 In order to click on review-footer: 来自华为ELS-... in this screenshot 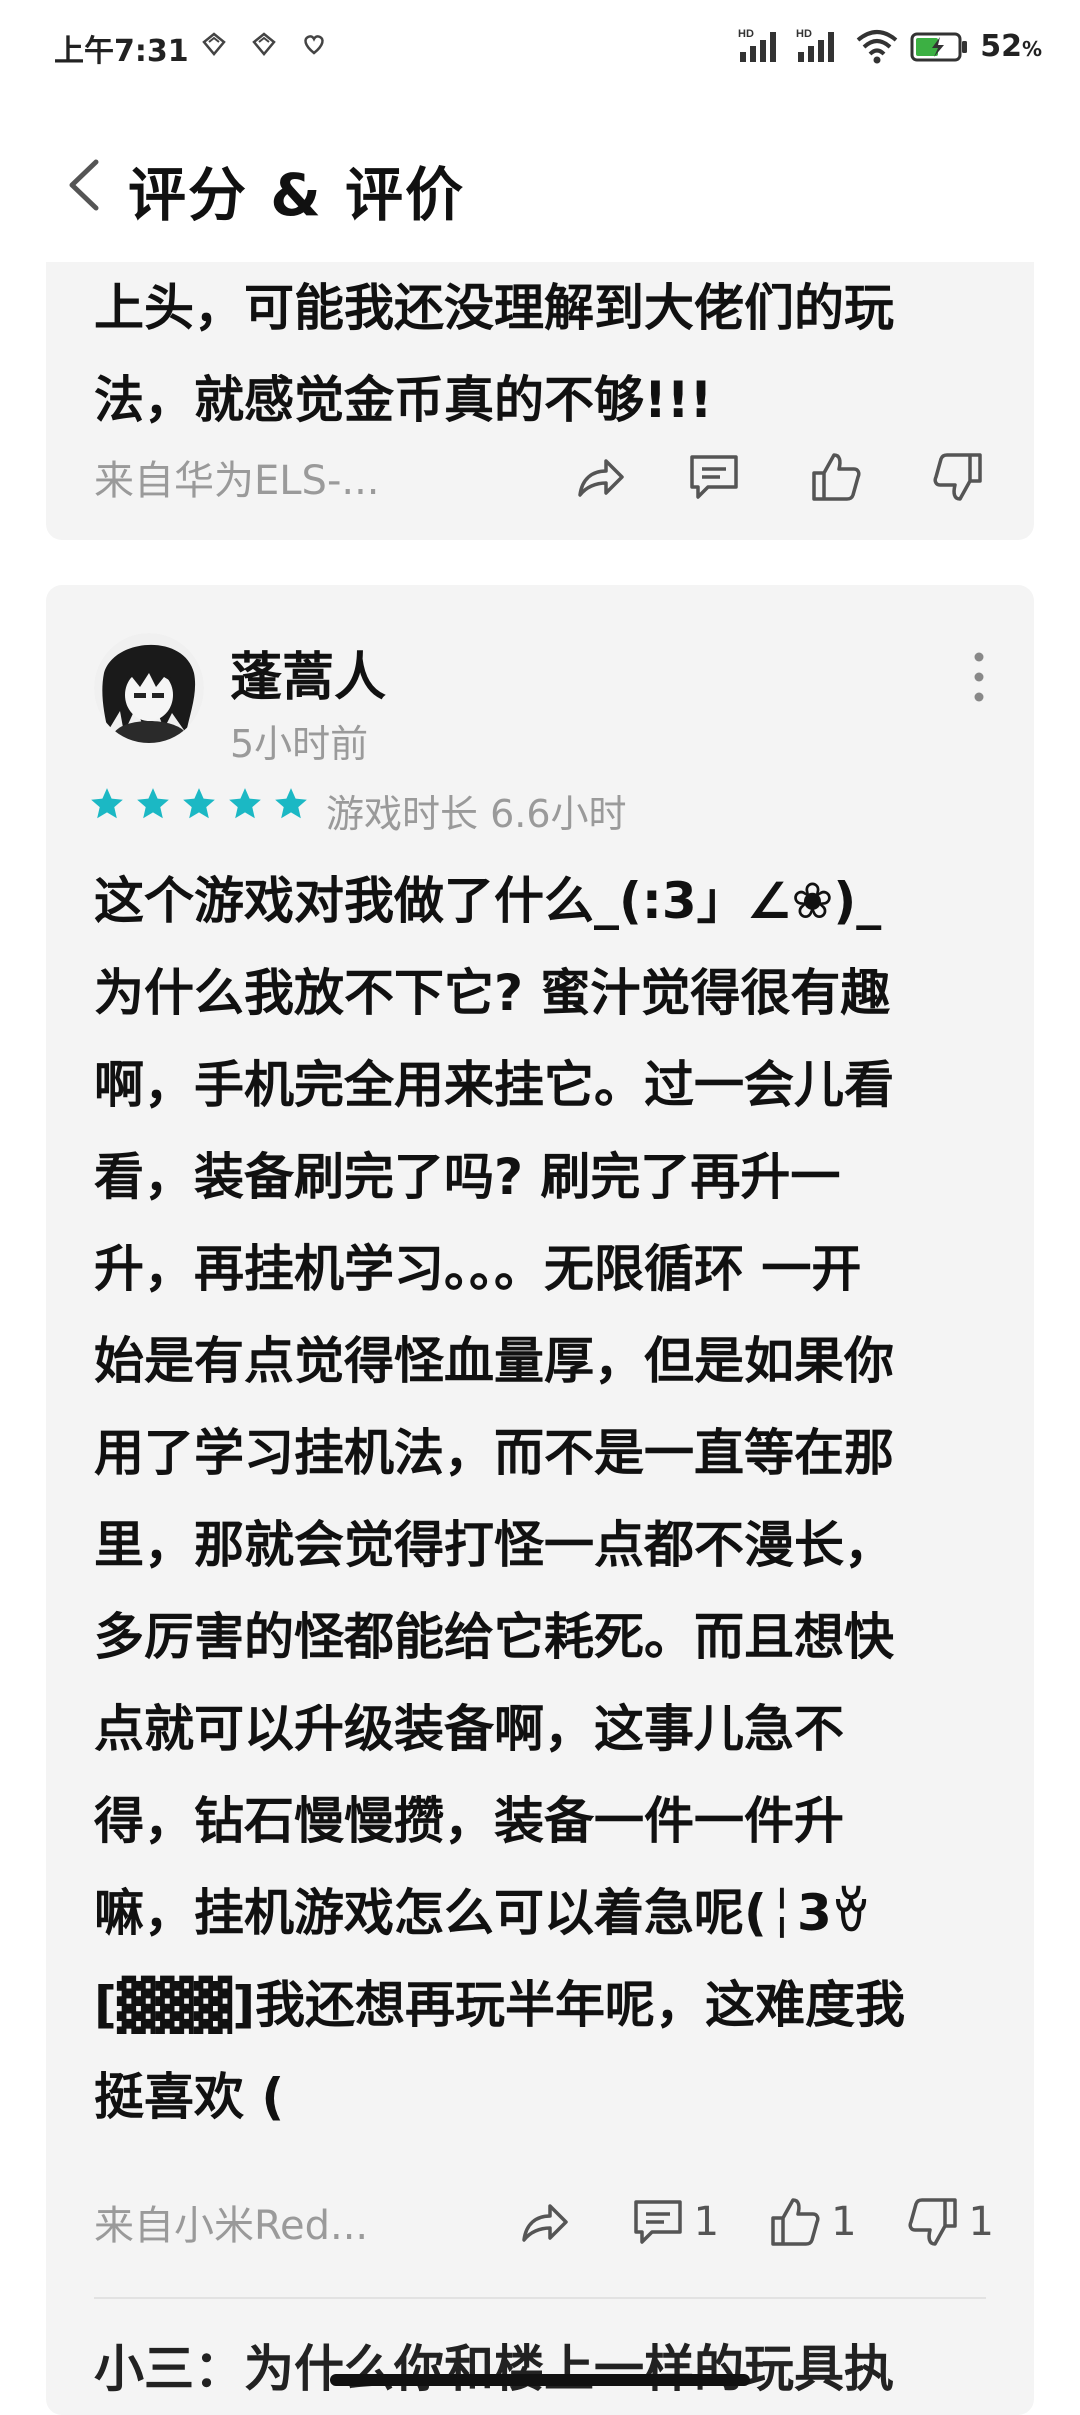, I will do `click(544, 477)`.